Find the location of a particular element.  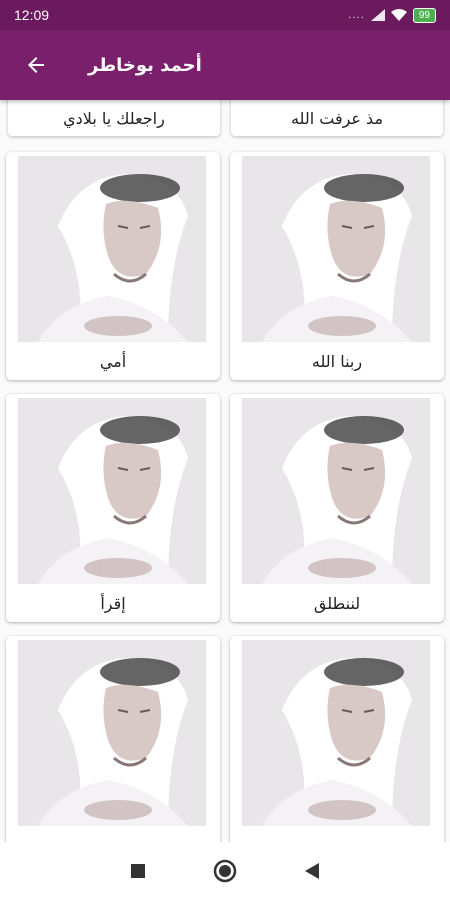

partial-row: راجعلك يا بلادي مذ عرفت الله is located at coordinates (225, 121).